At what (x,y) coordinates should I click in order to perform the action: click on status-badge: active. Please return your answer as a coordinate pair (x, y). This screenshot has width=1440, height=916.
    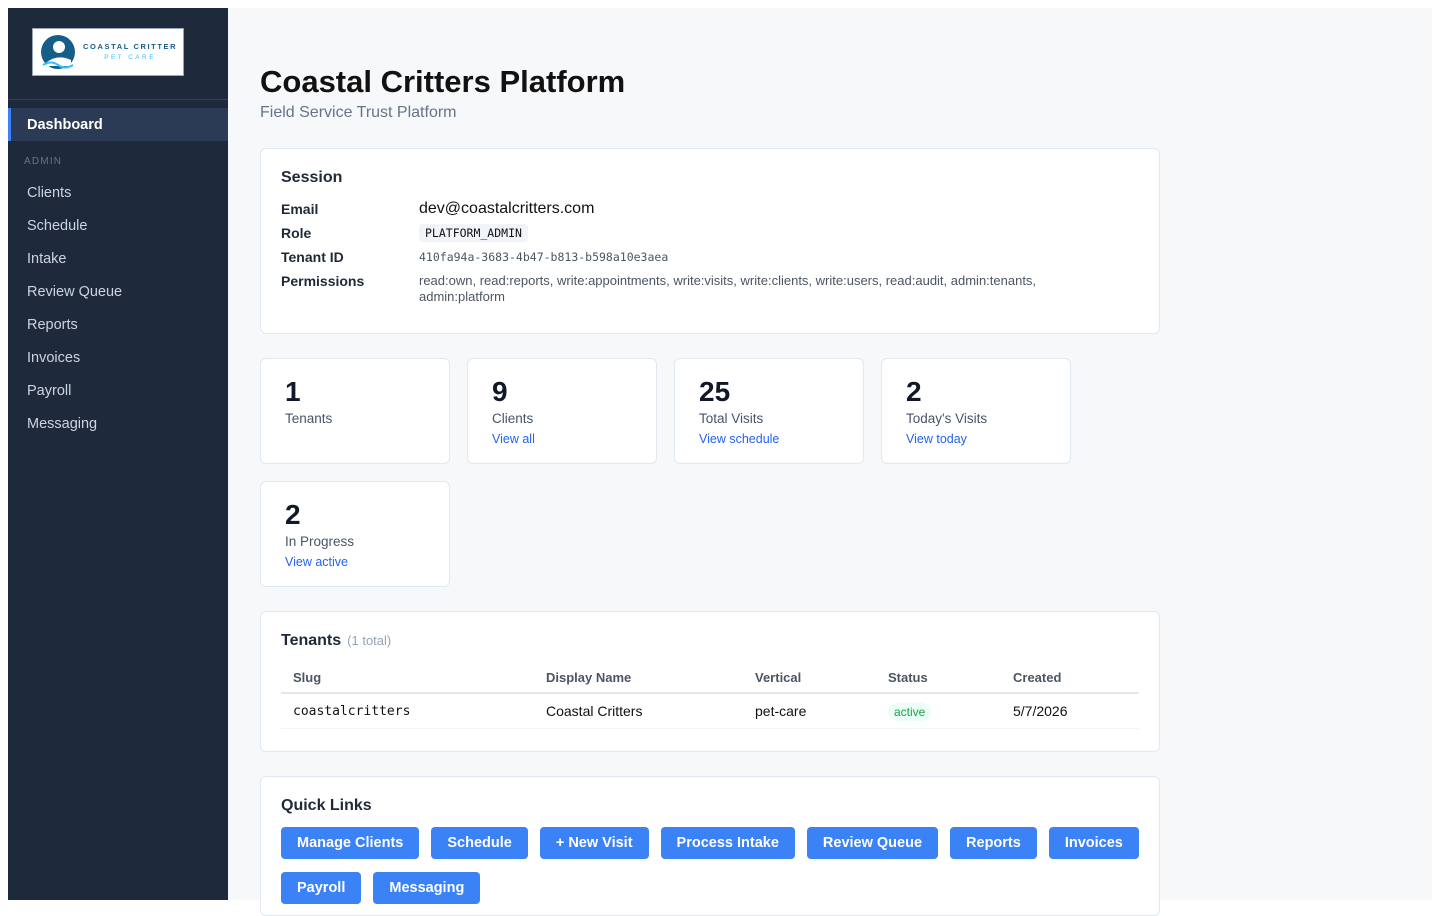
    Looking at the image, I should click on (910, 712).